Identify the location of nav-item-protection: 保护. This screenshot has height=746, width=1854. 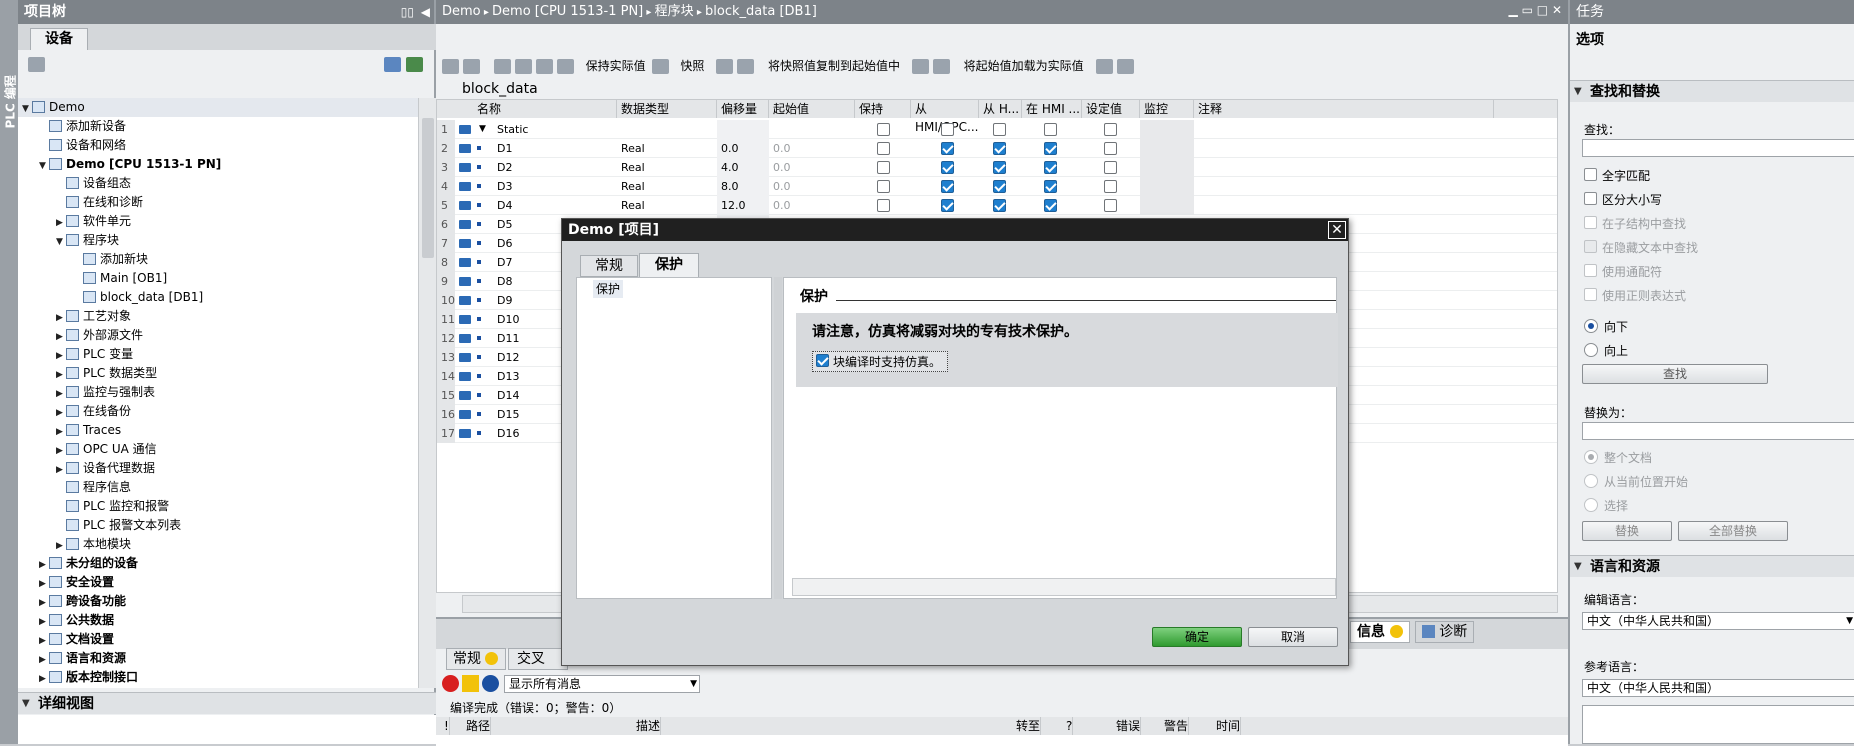
(608, 289).